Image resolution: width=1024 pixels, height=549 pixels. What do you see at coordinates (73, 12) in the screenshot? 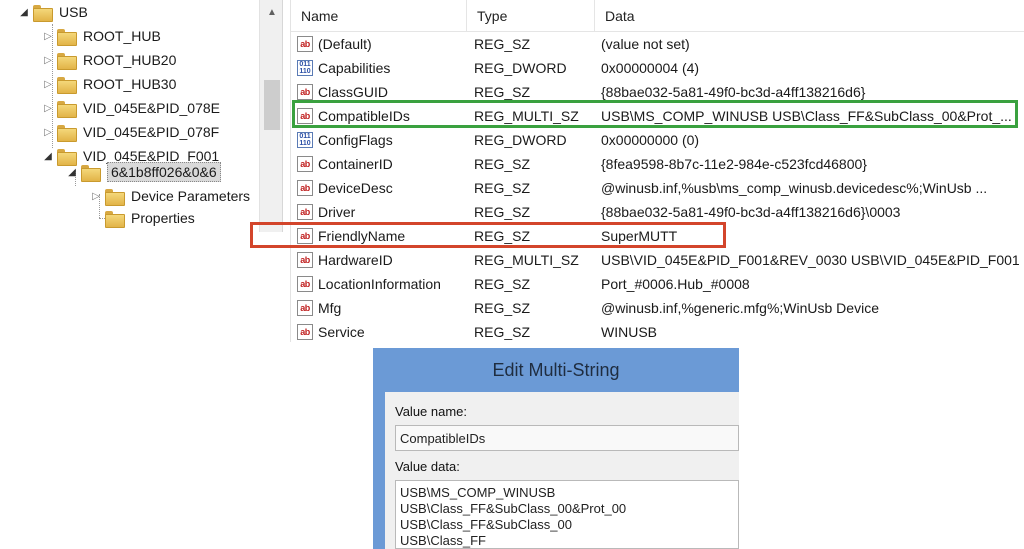
I see `tree-item-label: USB` at bounding box center [73, 12].